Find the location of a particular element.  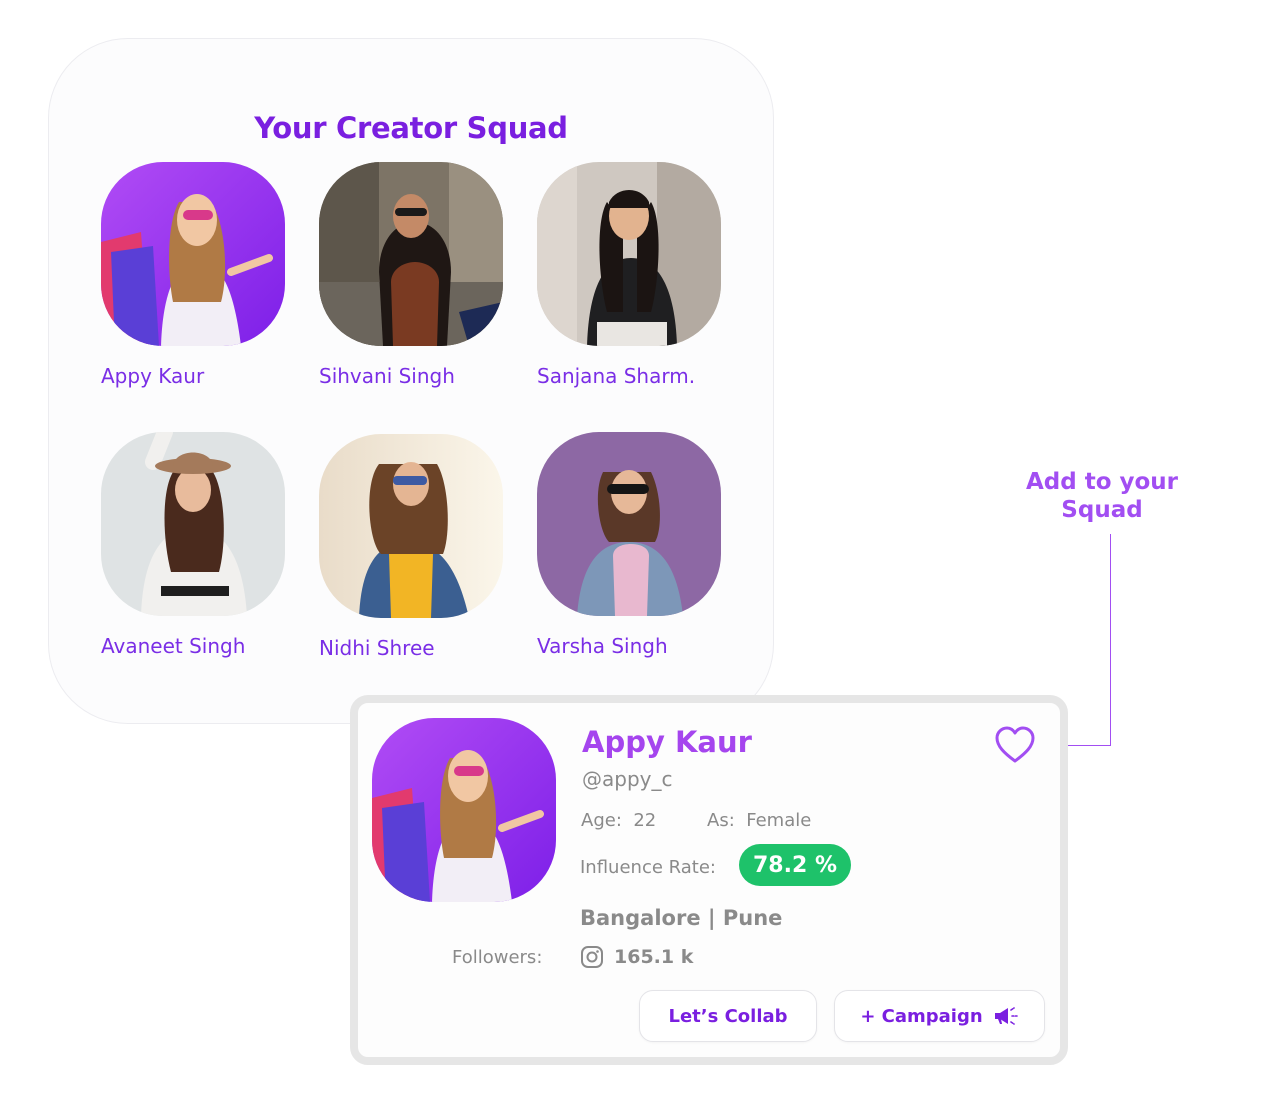

add-to-squad-annotation: Add to your Squad is located at coordinates (1102, 496).